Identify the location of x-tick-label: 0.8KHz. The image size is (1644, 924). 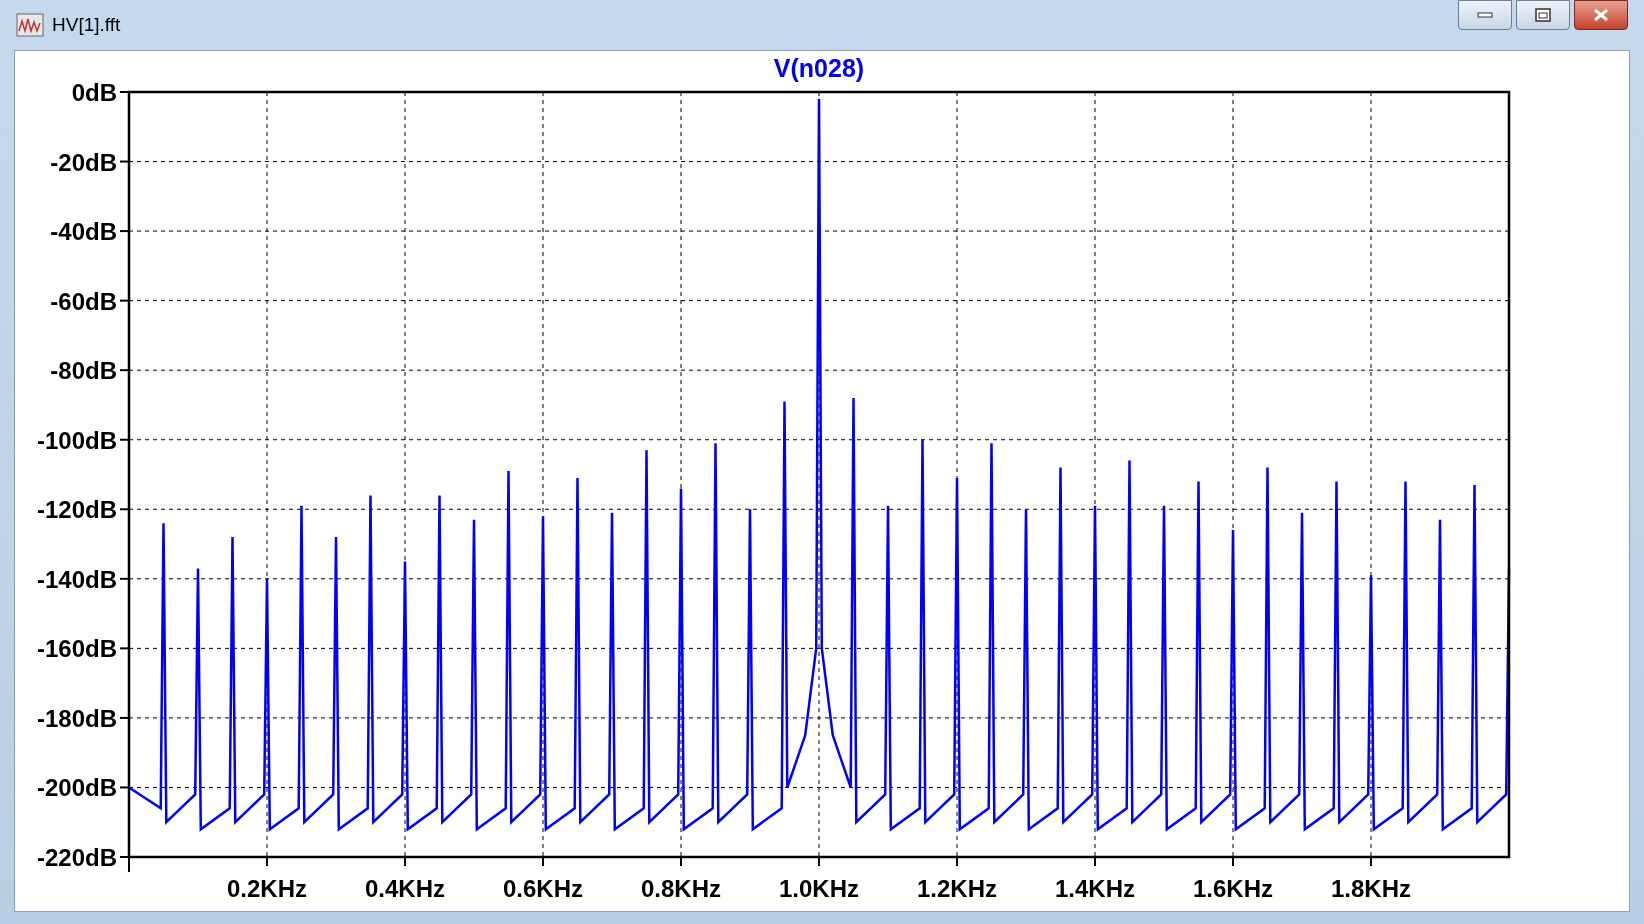
(681, 888).